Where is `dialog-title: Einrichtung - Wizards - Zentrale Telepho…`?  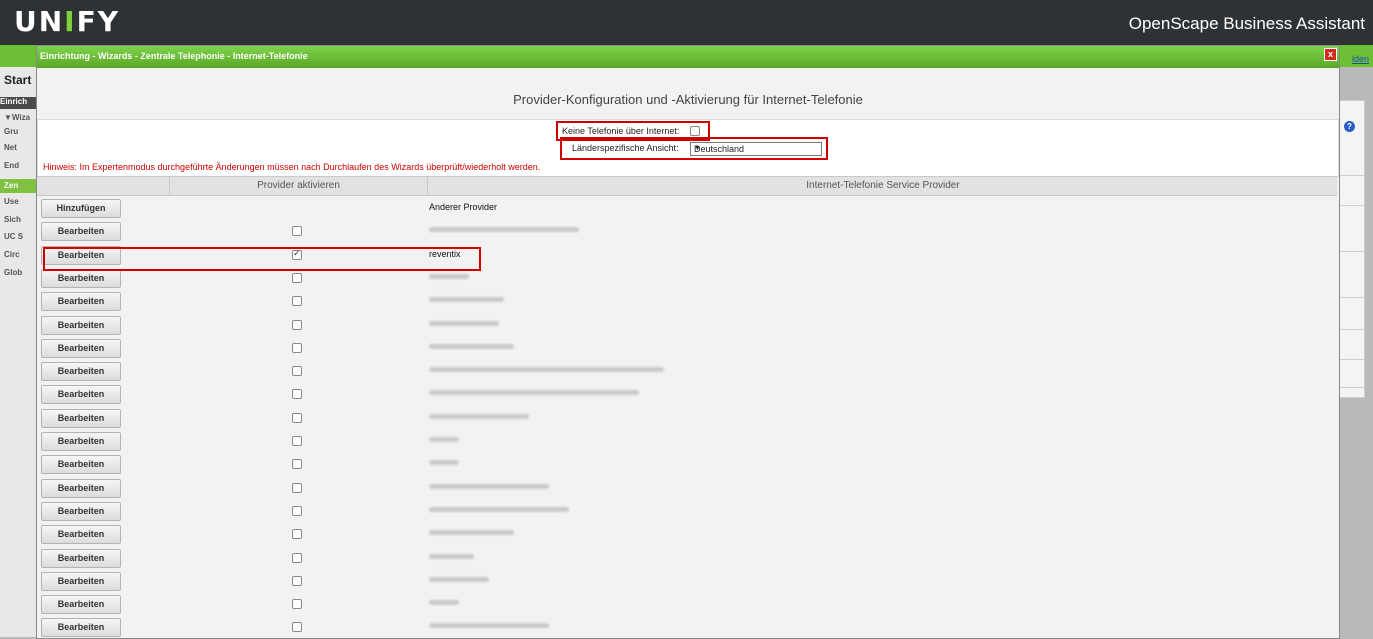
dialog-title: Einrichtung - Wizards - Zentrale Telepho… is located at coordinates (174, 56).